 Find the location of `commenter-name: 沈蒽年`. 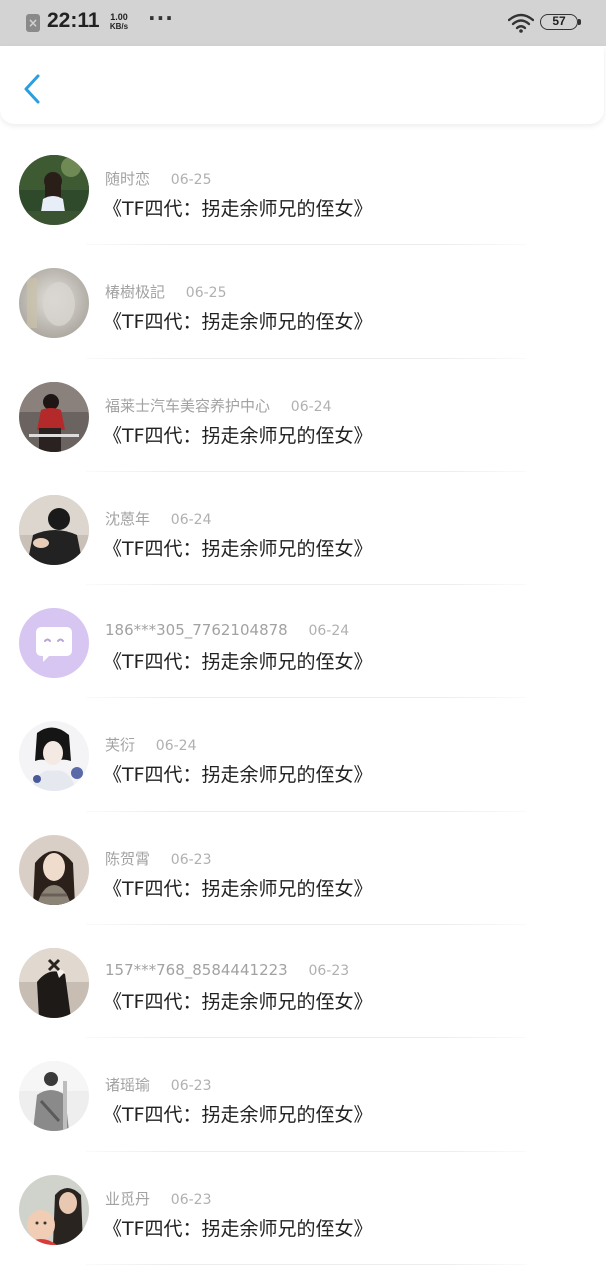

commenter-name: 沈蒽年 is located at coordinates (127, 519).